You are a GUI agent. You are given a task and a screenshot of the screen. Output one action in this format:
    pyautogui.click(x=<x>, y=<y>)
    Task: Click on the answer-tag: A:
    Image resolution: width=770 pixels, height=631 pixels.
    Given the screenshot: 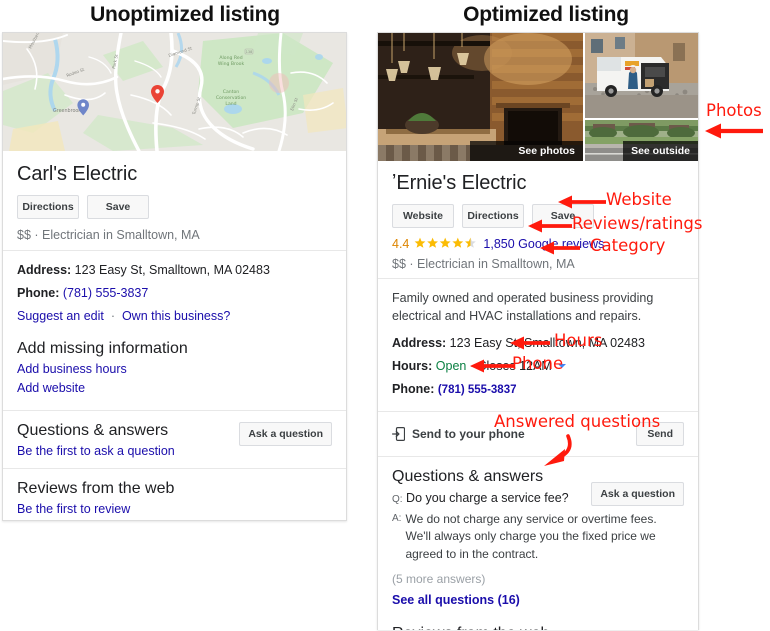 What is the action you would take?
    pyautogui.click(x=397, y=518)
    